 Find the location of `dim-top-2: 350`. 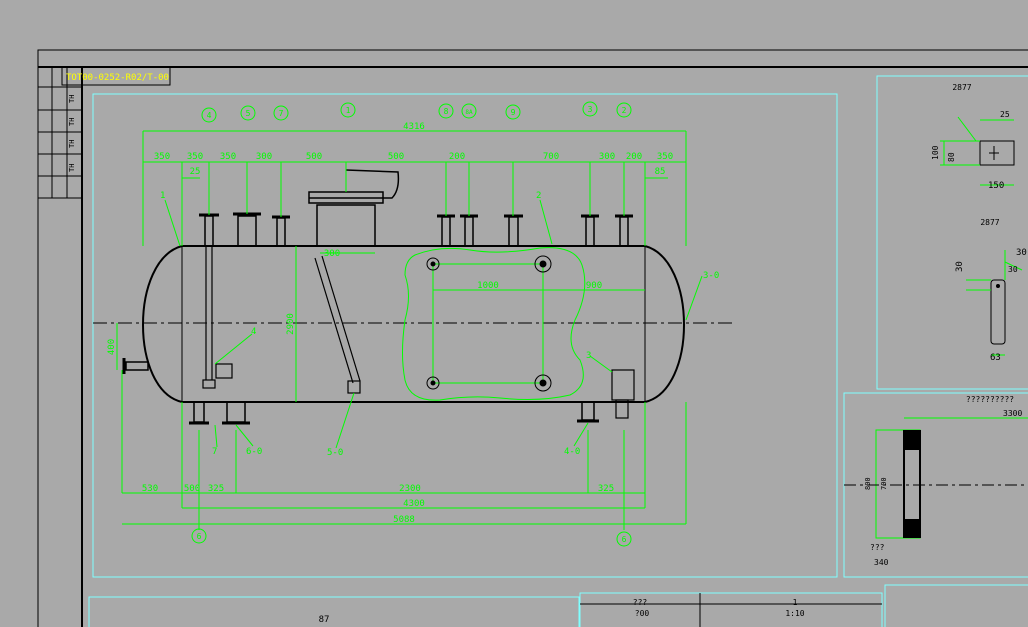

dim-top-2: 350 is located at coordinates (195, 157).